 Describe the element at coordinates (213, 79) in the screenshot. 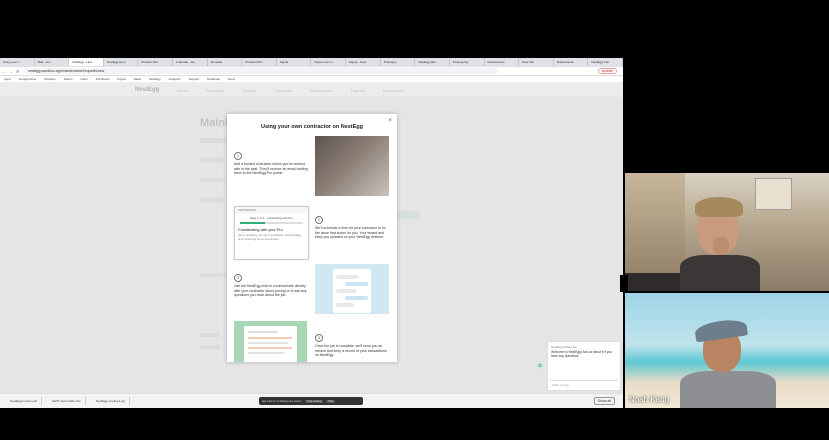

I see `bookmark-item: Roadmap` at that location.